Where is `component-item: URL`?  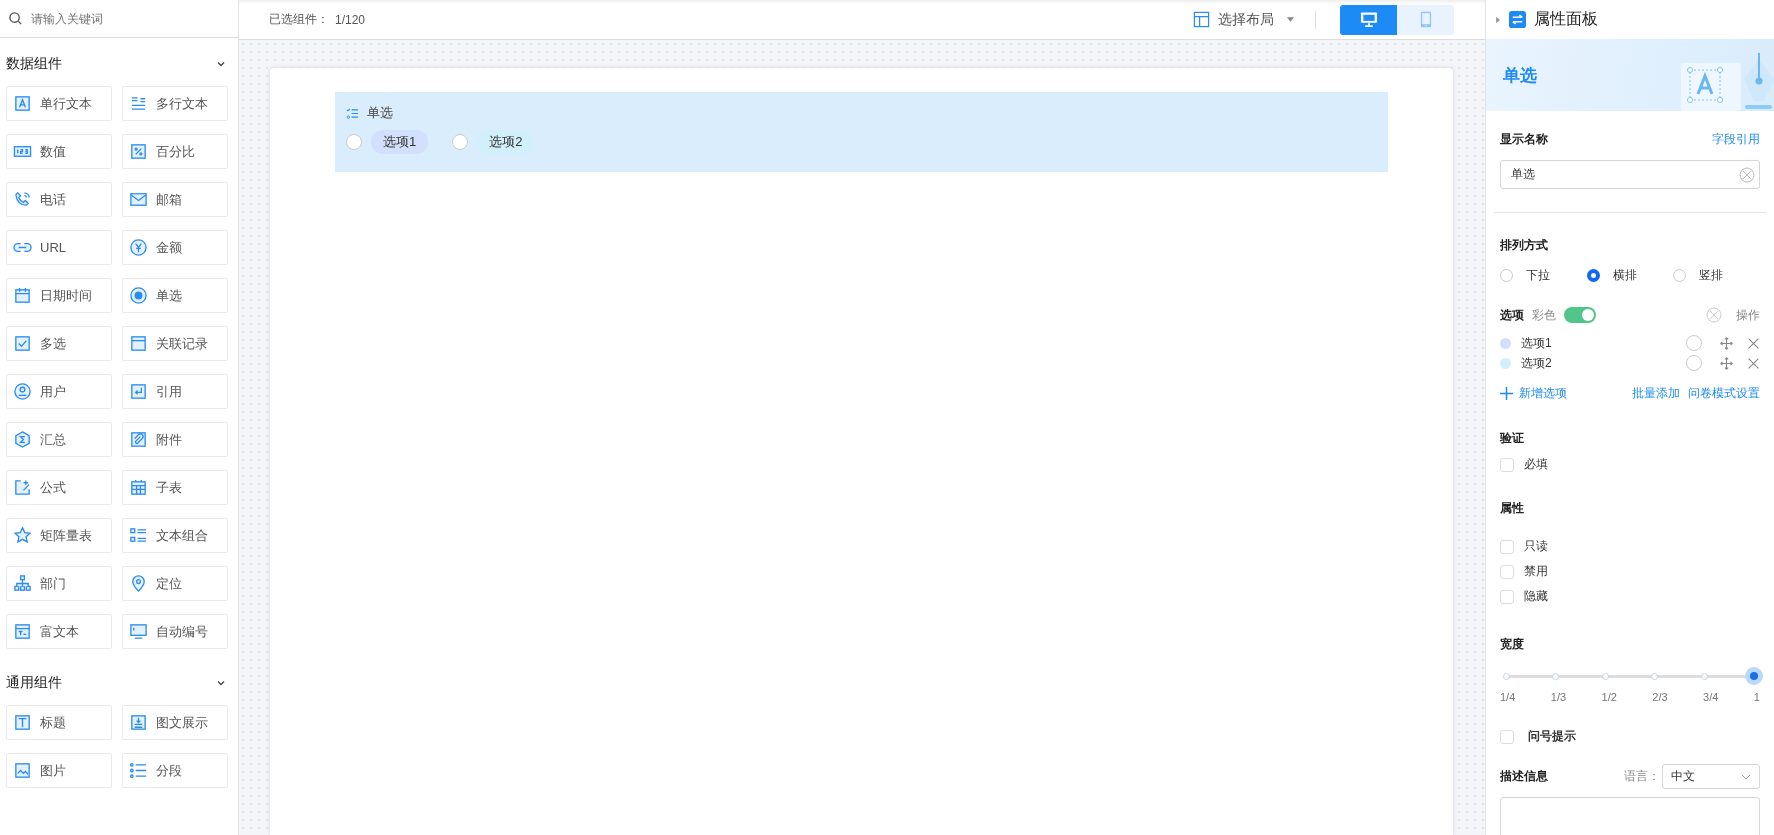
component-item: URL is located at coordinates (59, 247).